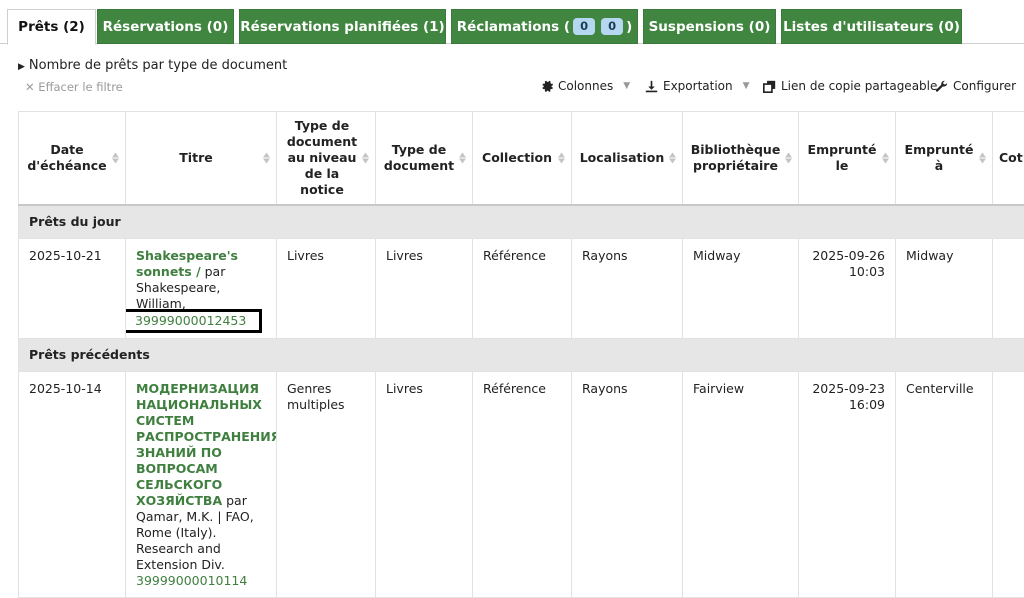 This screenshot has height=598, width=1024. Describe the element at coordinates (51, 27) in the screenshot. I see `tab-checkouts: Prêts (2)` at that location.